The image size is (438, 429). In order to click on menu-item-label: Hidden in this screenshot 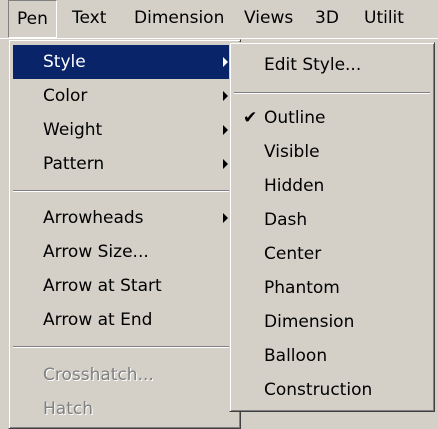, I will do `click(294, 186)`.